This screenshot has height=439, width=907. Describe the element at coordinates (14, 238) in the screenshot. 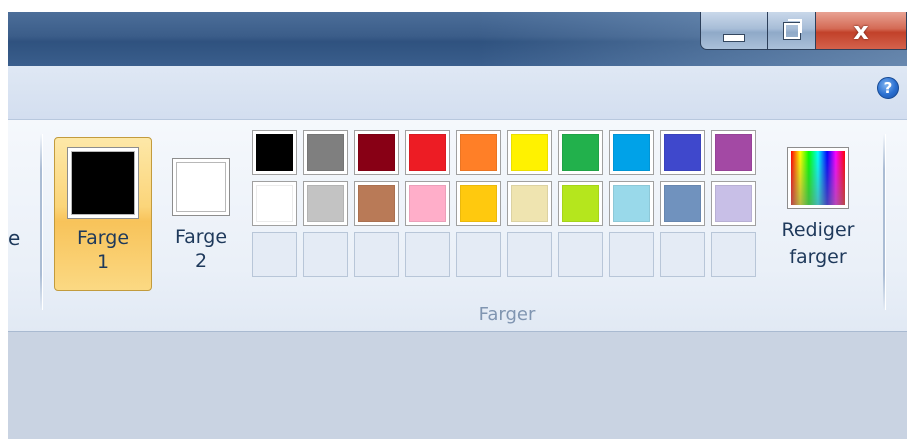

I see `previous-group-label-fragment: e` at that location.